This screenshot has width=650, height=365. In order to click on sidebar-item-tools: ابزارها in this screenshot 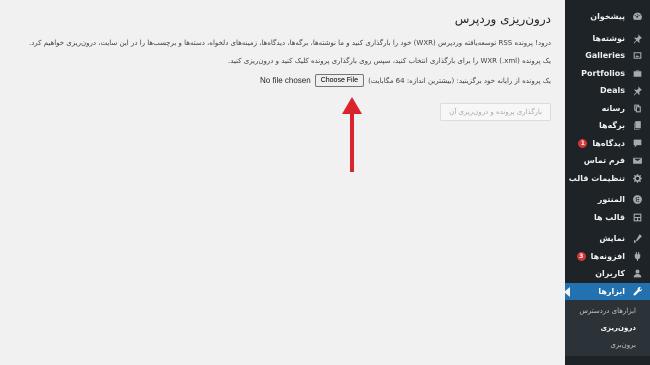, I will do `click(607, 291)`.